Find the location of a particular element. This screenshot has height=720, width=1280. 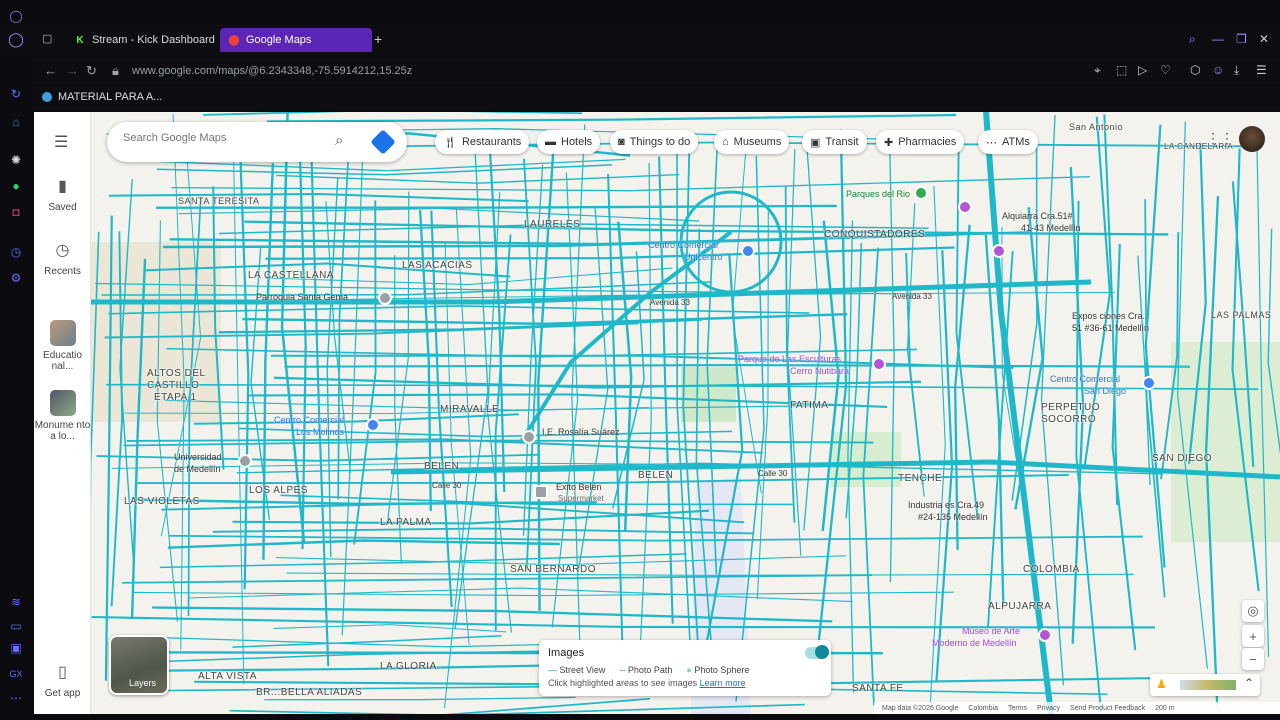

more-icon: ⋯ is located at coordinates (16, 698).